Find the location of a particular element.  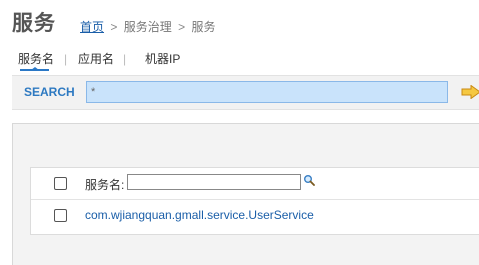

arrow-right-icon is located at coordinates (470, 92).